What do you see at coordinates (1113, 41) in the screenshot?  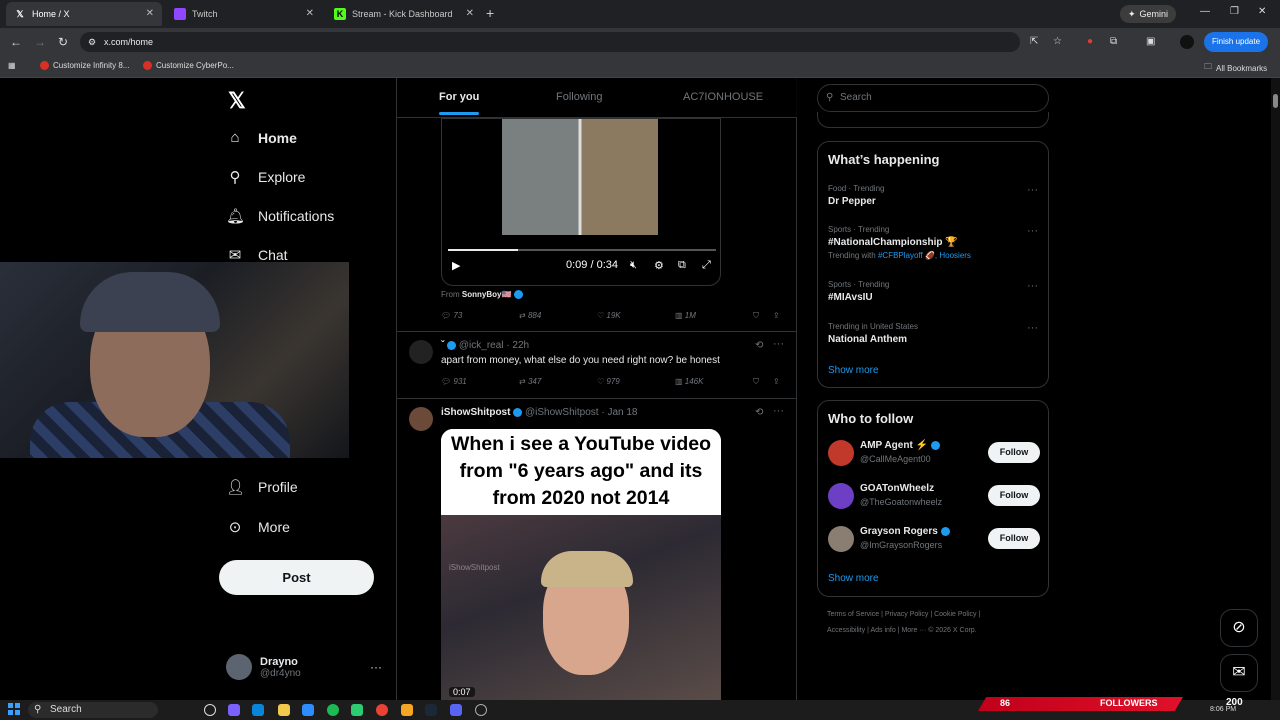 I see `puzzle-icon: ⧉` at bounding box center [1113, 41].